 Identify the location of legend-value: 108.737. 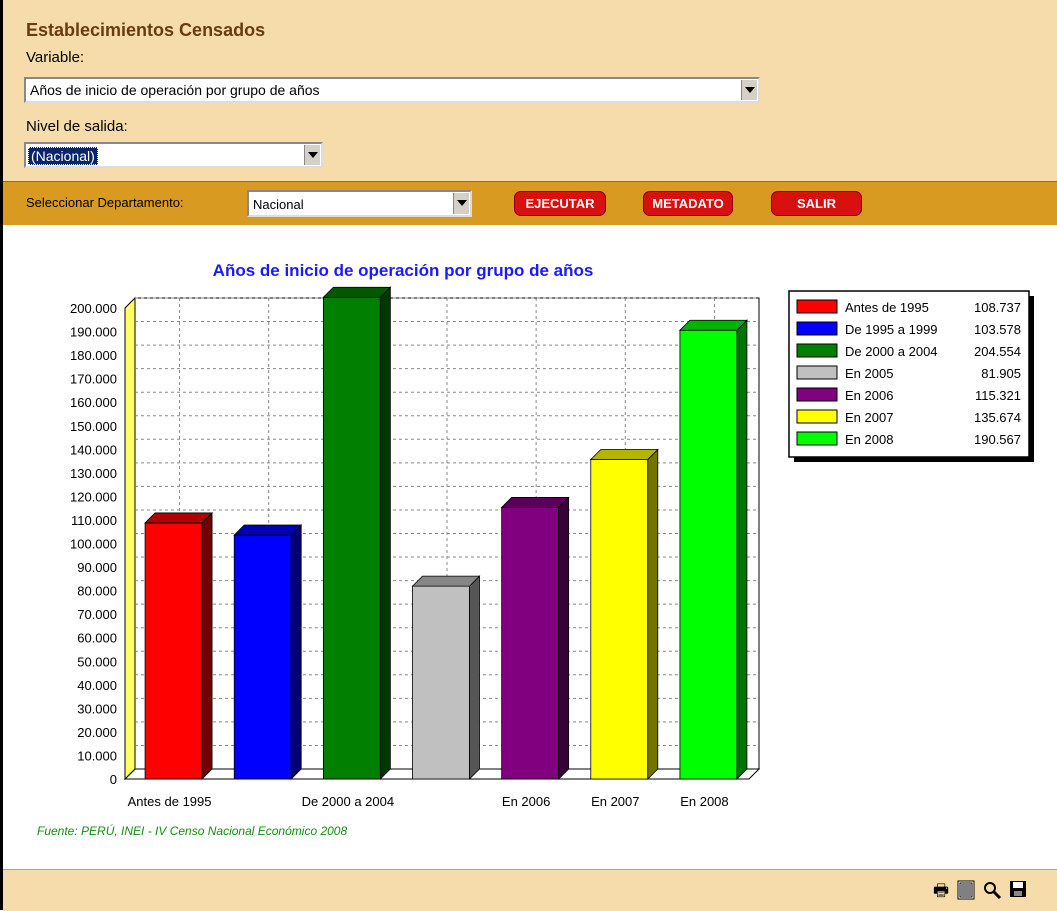
(997, 307).